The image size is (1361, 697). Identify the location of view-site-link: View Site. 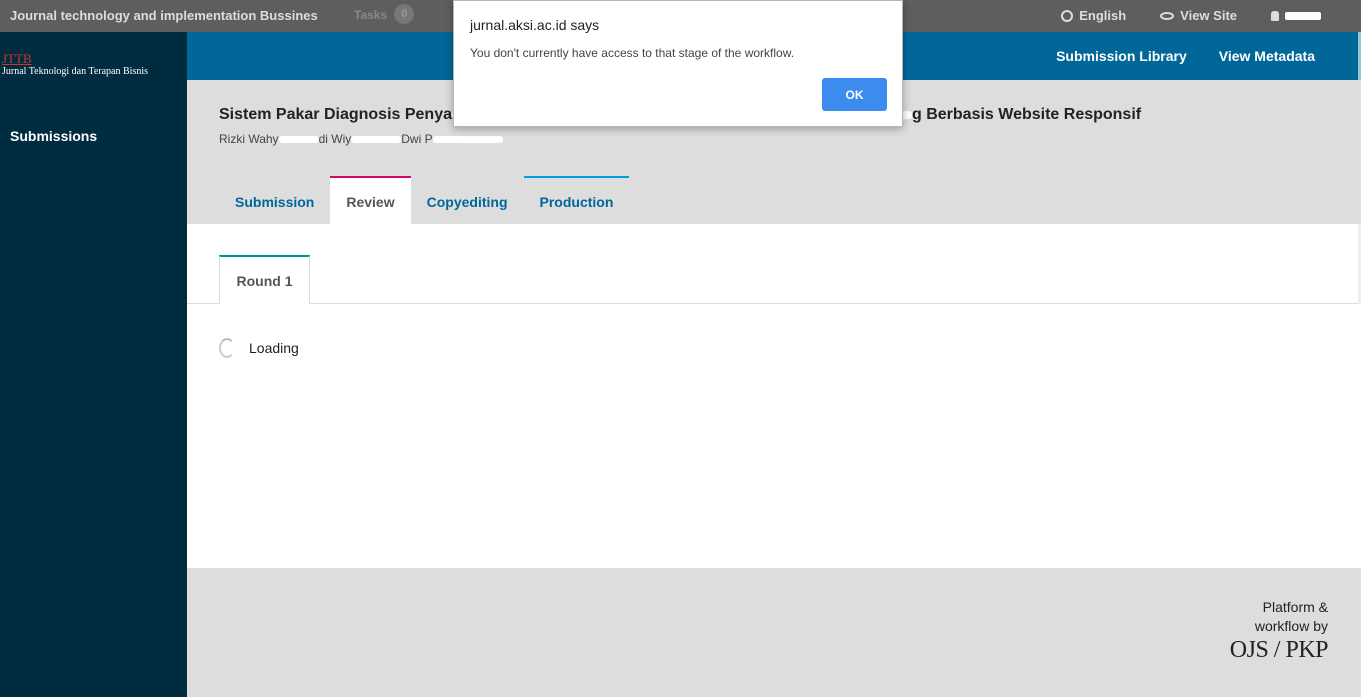
(1198, 15).